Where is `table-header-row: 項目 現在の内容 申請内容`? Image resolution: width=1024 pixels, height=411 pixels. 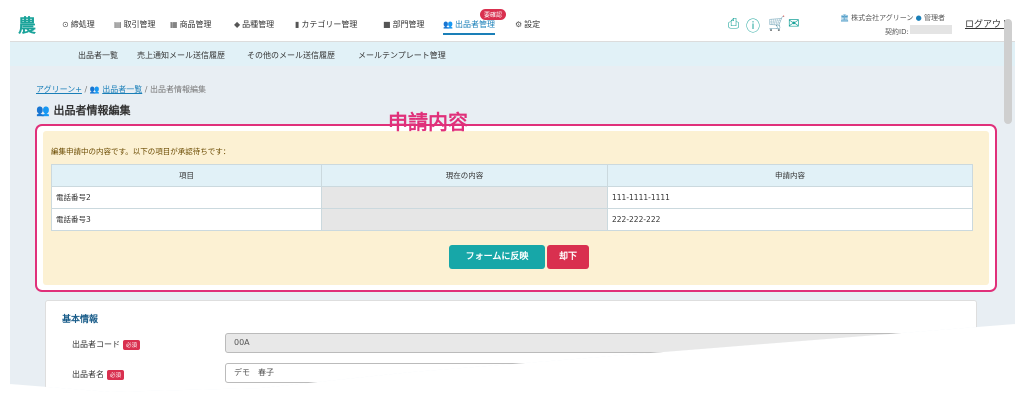 table-header-row: 項目 現在の内容 申請内容 is located at coordinates (512, 175).